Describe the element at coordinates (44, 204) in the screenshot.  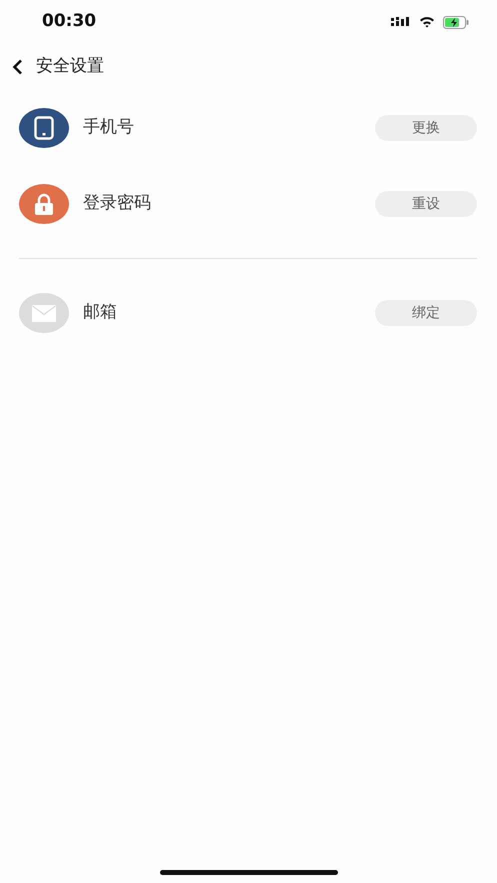
I see `lock-icon` at that location.